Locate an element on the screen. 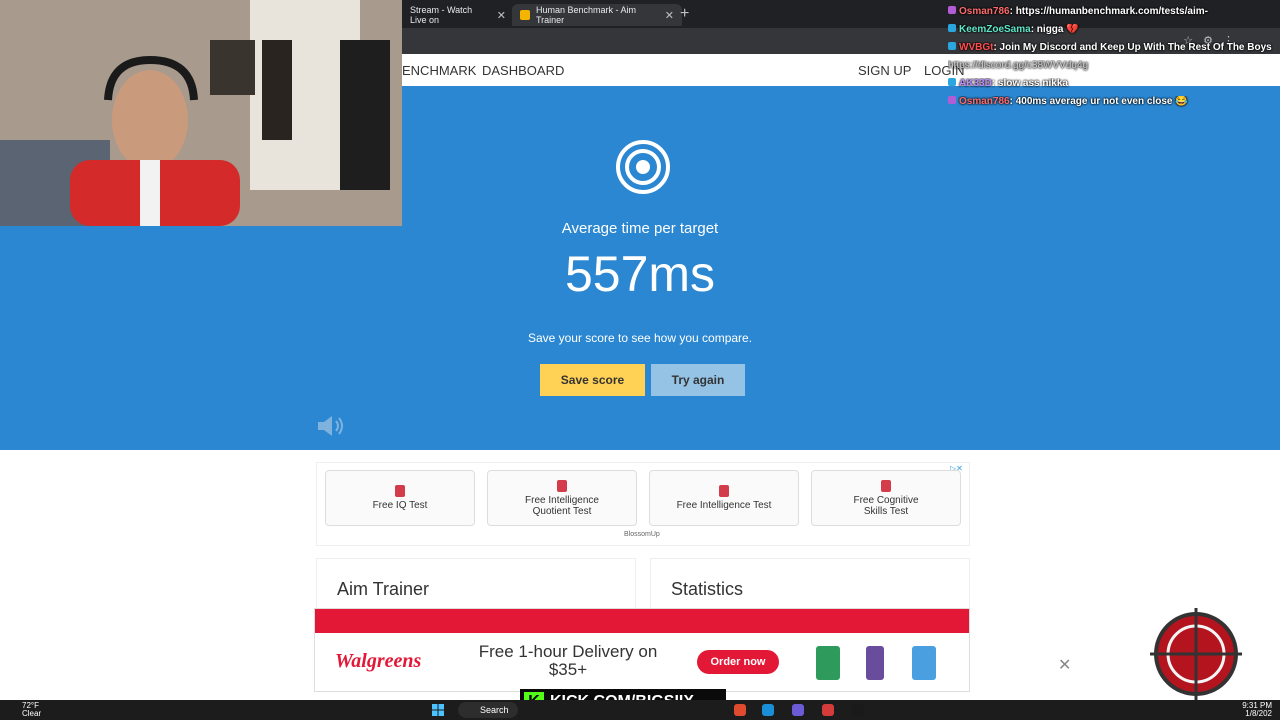 The height and width of the screenshot is (720, 1280). card-title: Statistics is located at coordinates (707, 589).